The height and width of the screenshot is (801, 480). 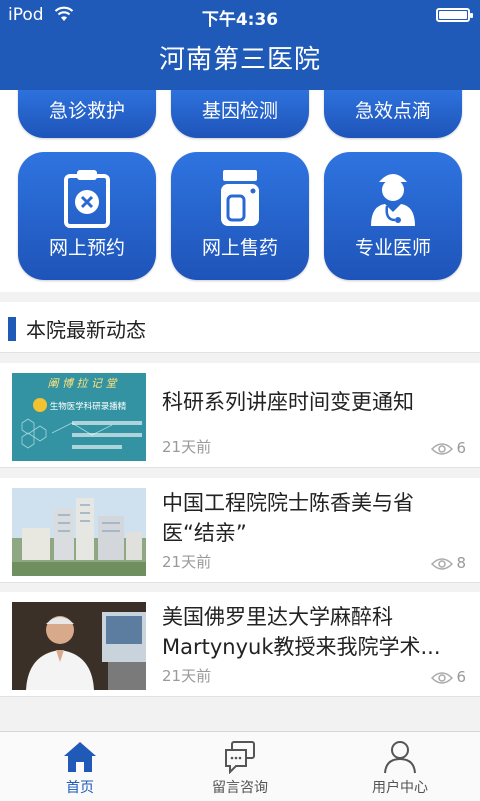 I want to click on nav-bar: 河南第三医院, so click(x=240, y=60).